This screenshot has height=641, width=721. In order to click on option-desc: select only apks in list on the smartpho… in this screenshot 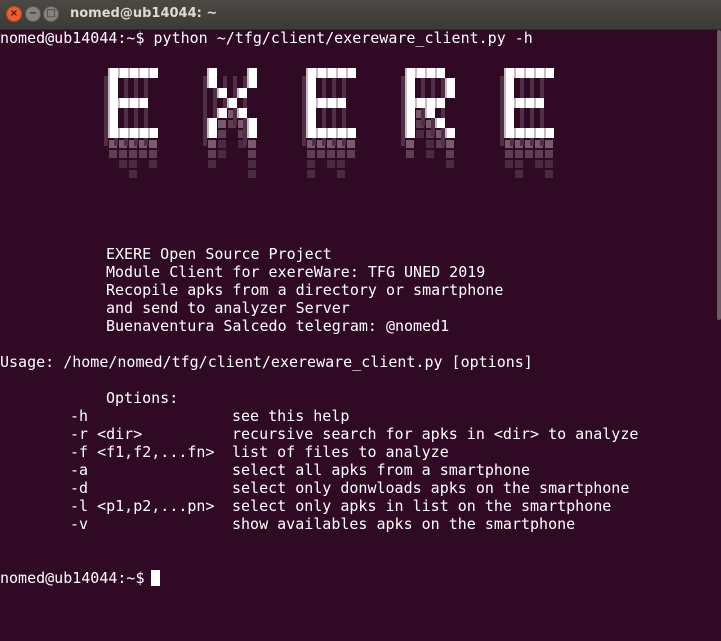, I will do `click(422, 506)`.